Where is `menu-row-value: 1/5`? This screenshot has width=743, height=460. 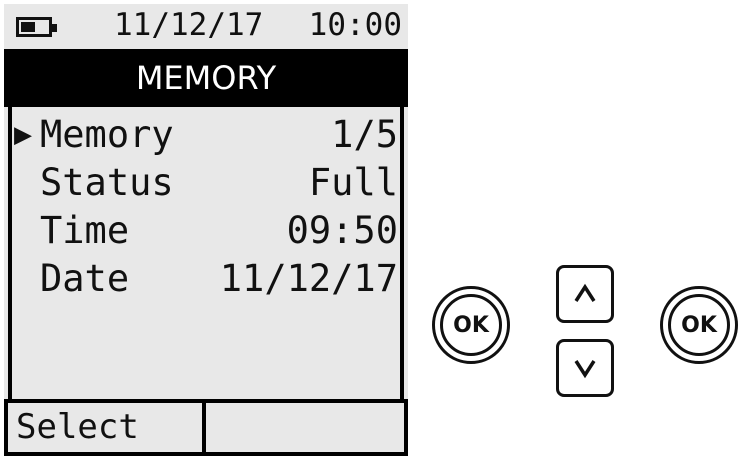 menu-row-value: 1/5 is located at coordinates (364, 134).